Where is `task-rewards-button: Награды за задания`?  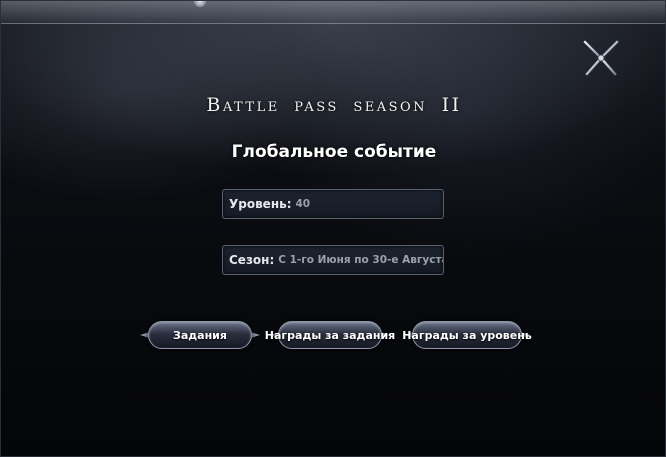
task-rewards-button: Награды за задания is located at coordinates (330, 335).